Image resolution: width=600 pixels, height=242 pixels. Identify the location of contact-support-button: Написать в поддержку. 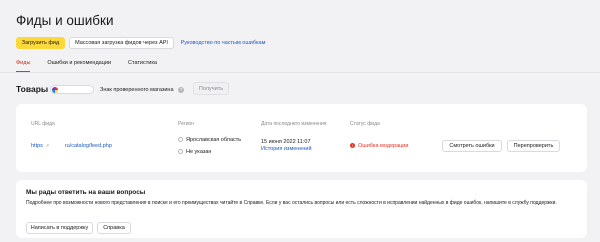
(59, 228).